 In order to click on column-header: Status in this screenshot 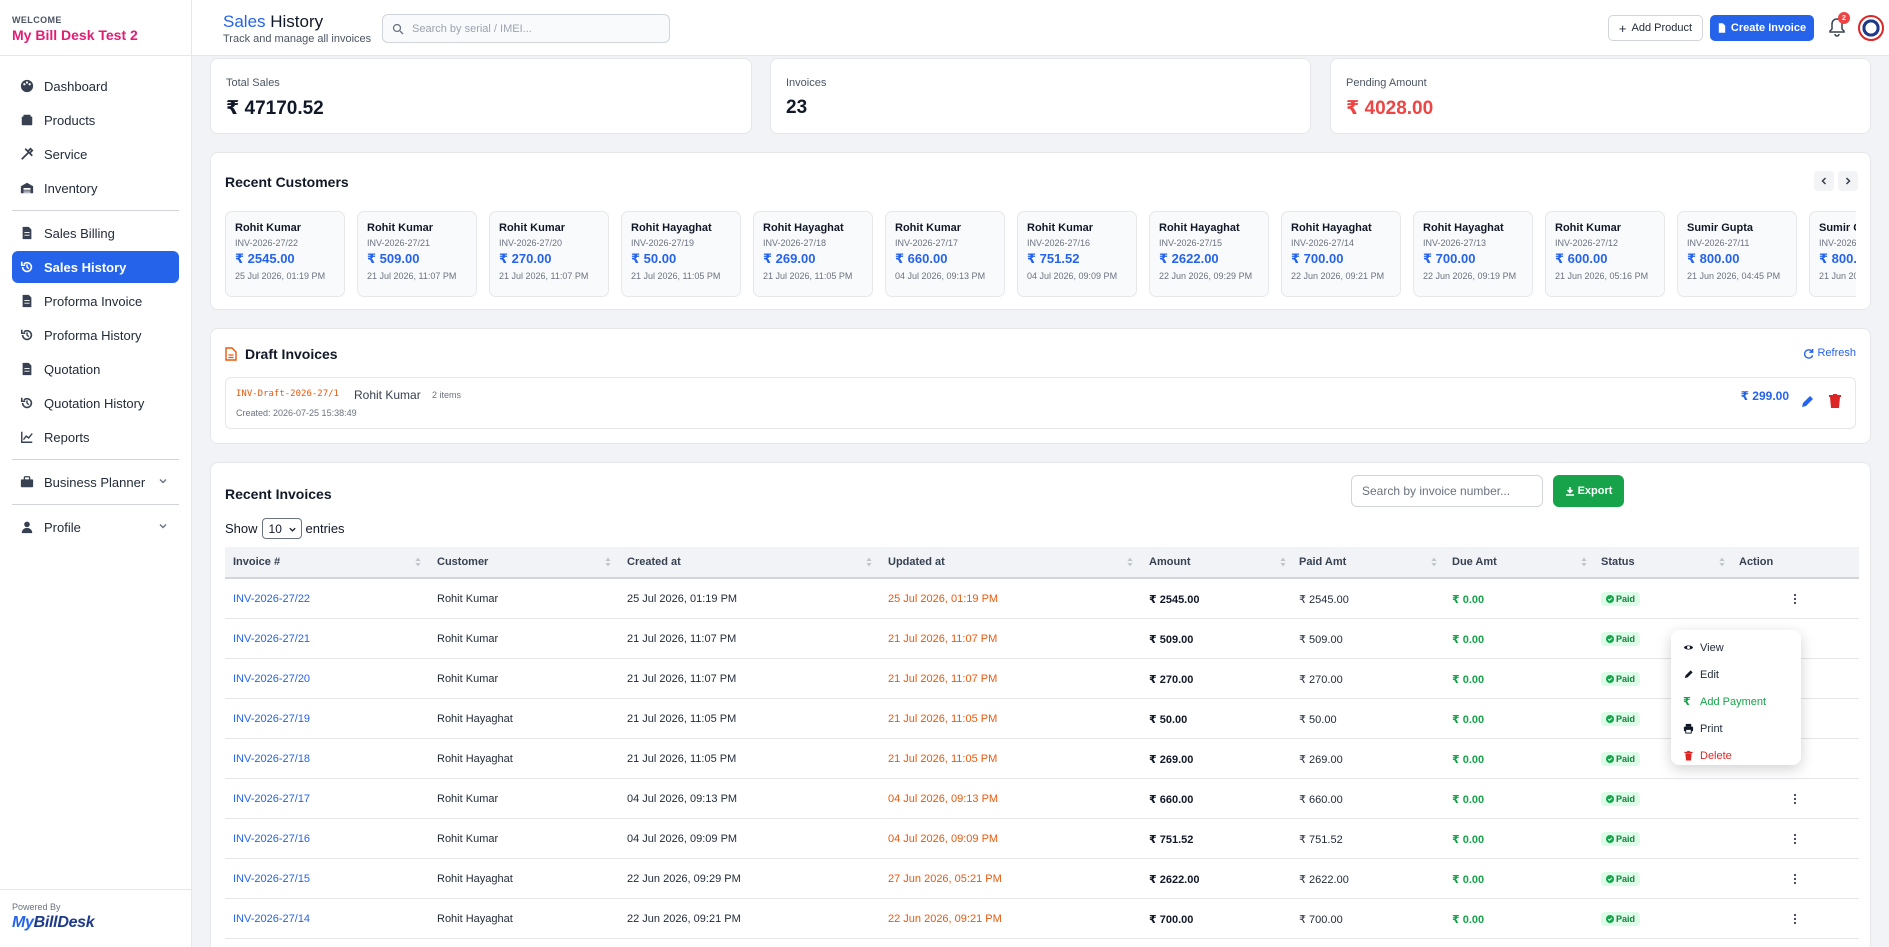, I will do `click(1618, 562)`.